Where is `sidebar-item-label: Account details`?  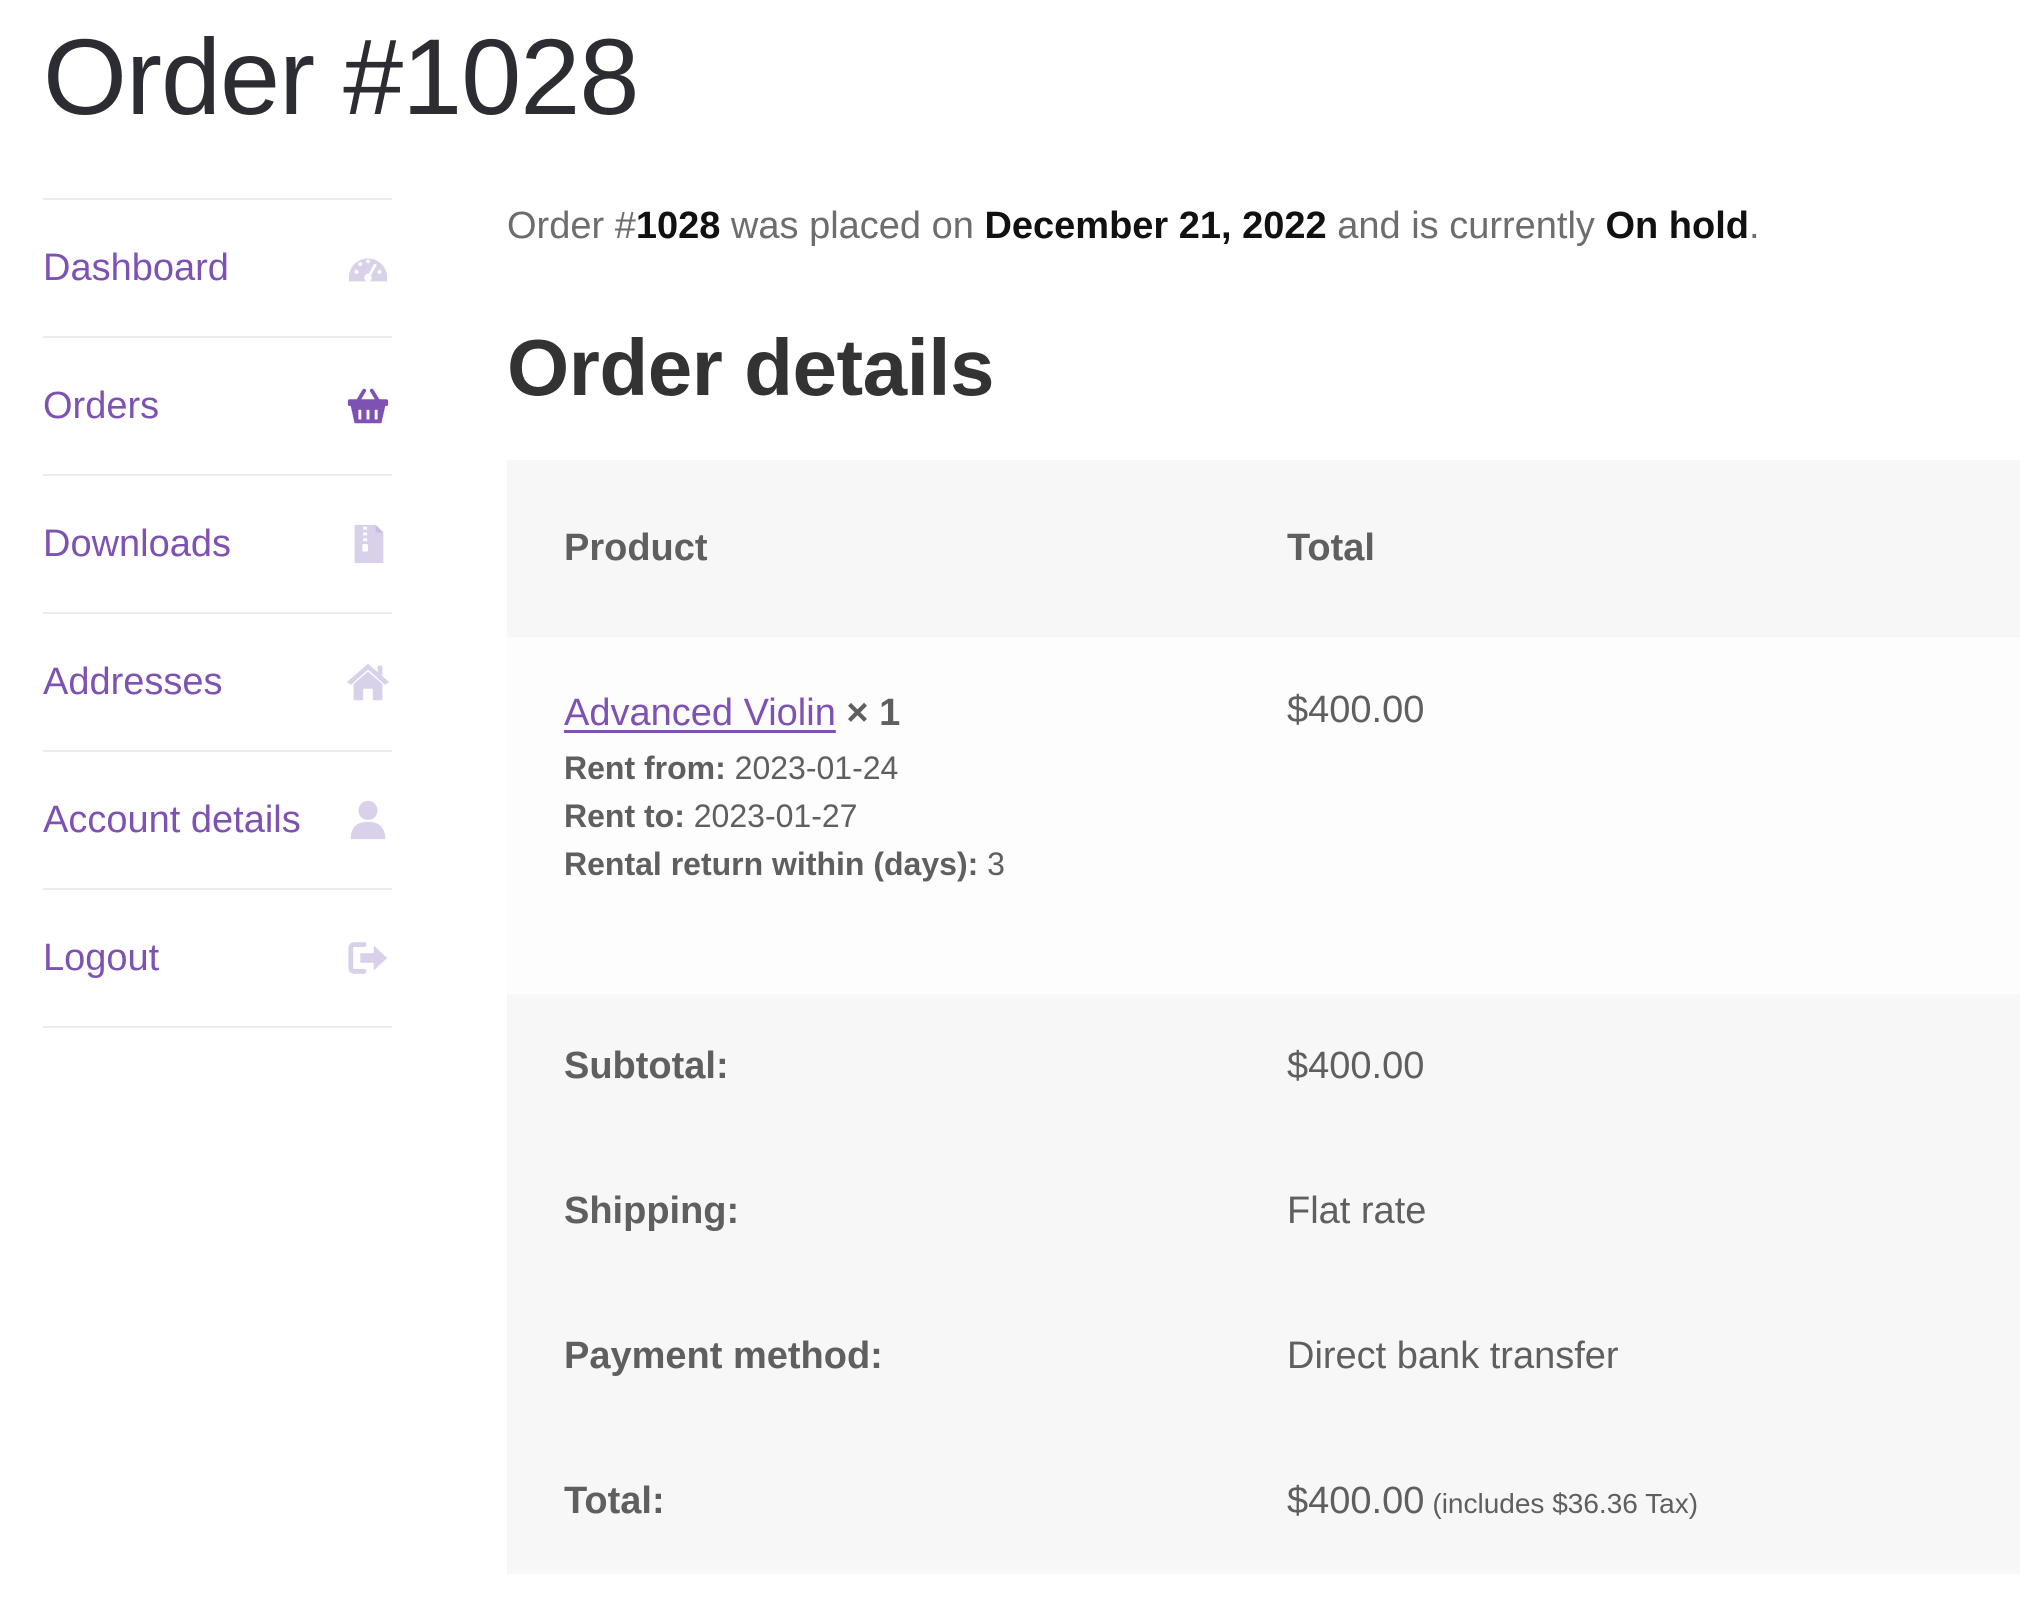 sidebar-item-label: Account details is located at coordinates (172, 820).